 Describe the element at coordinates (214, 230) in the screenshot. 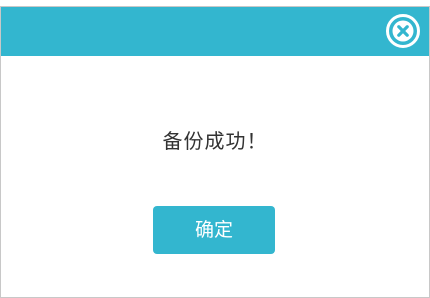

I see `confirm-button: 确定` at that location.